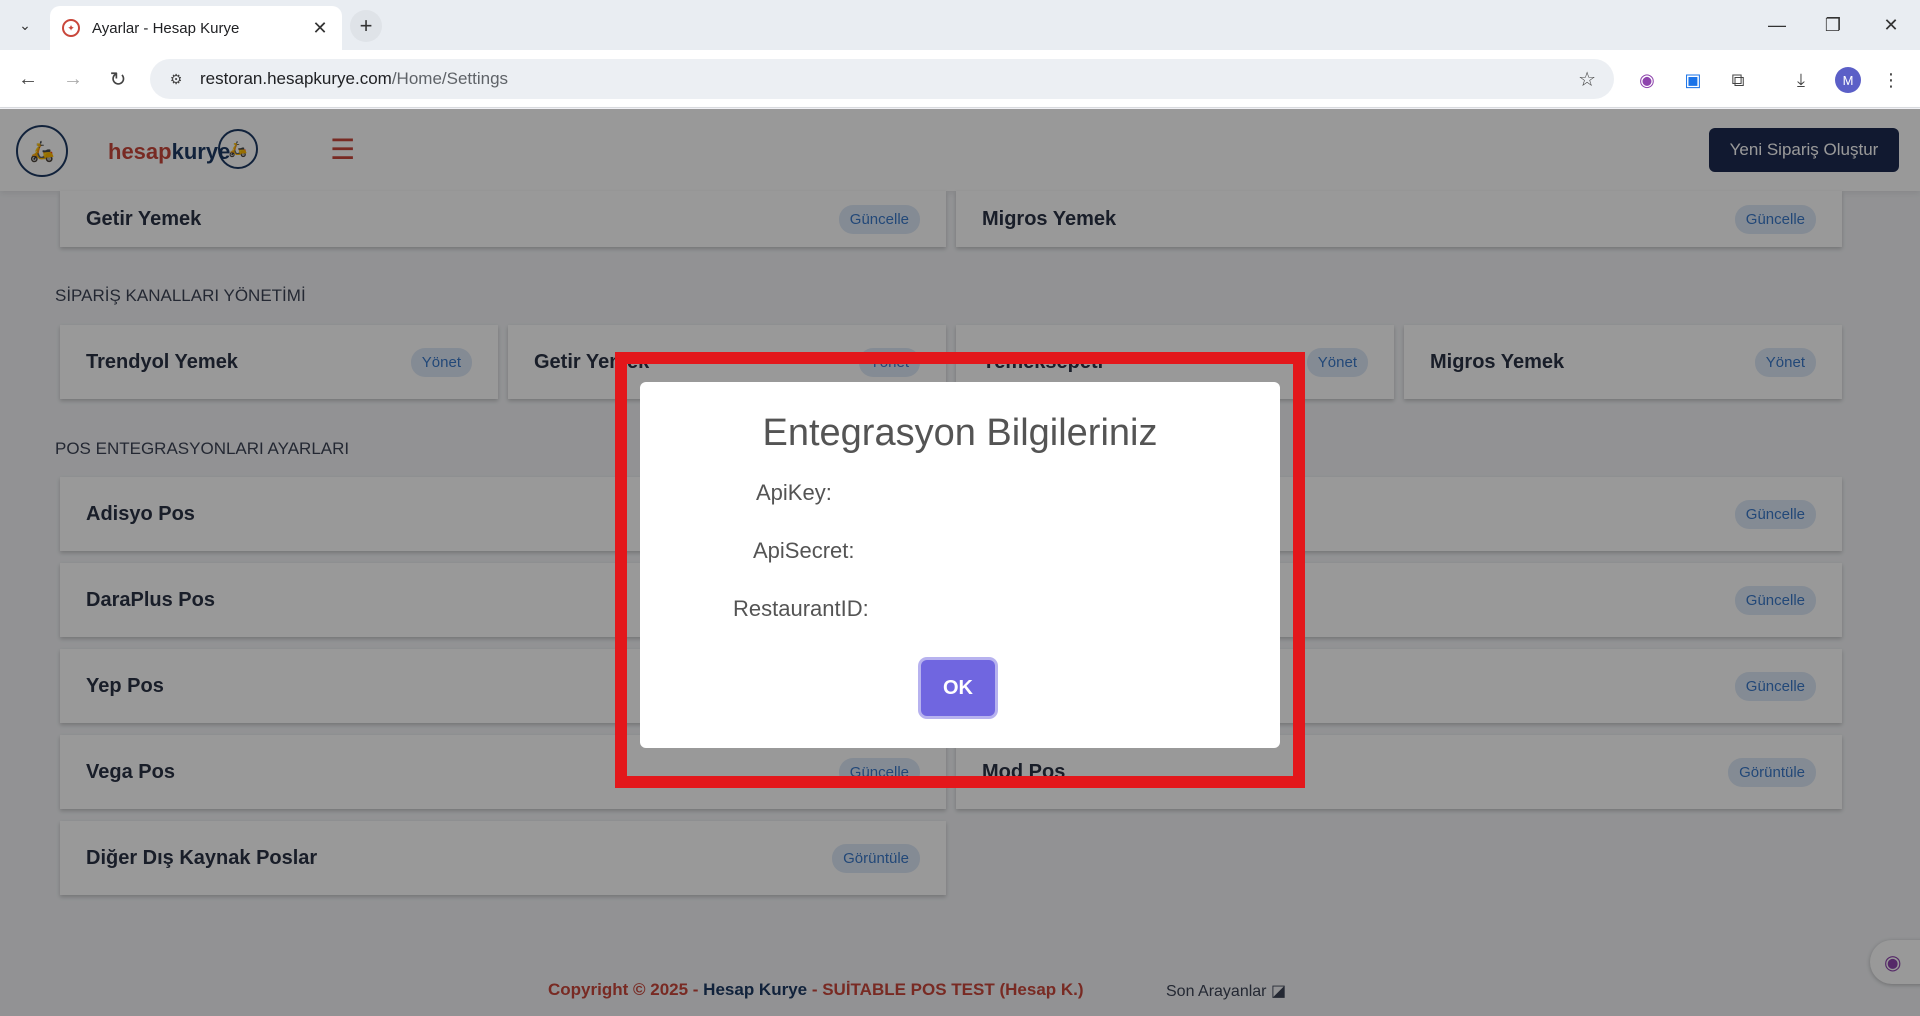 The width and height of the screenshot is (1920, 1016). What do you see at coordinates (28, 79) in the screenshot?
I see `back-icon: ←` at bounding box center [28, 79].